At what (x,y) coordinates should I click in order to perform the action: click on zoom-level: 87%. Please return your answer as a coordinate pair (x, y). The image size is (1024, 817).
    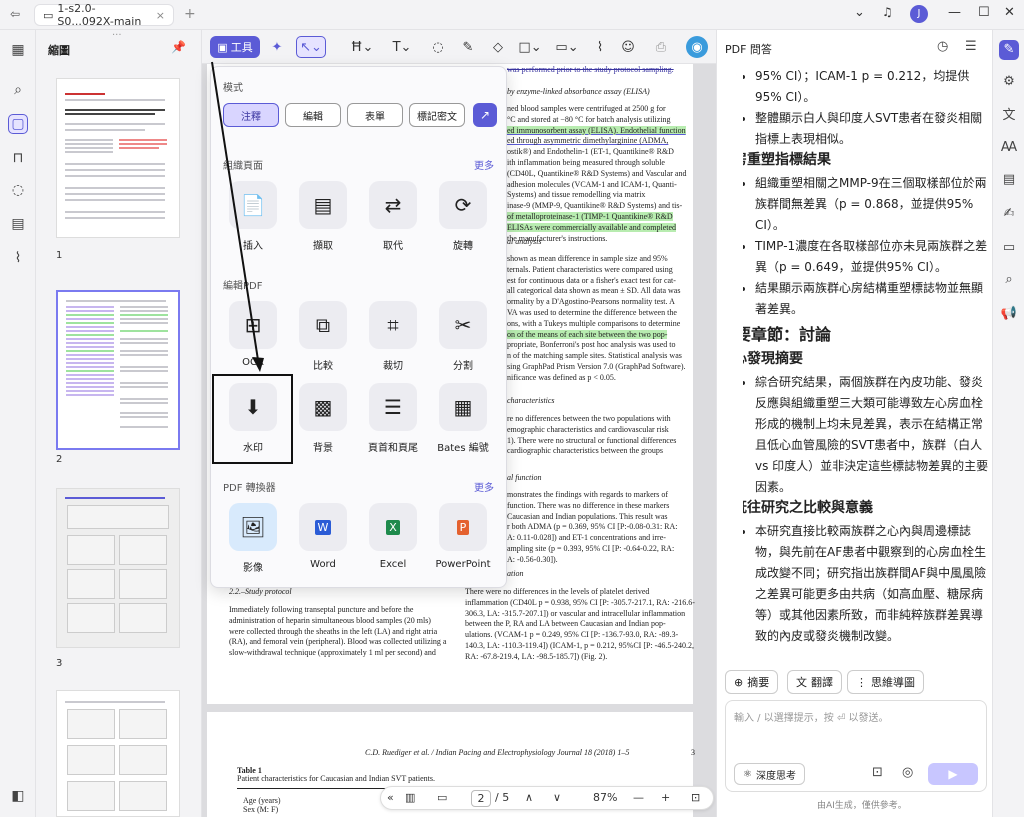
    Looking at the image, I should click on (605, 797).